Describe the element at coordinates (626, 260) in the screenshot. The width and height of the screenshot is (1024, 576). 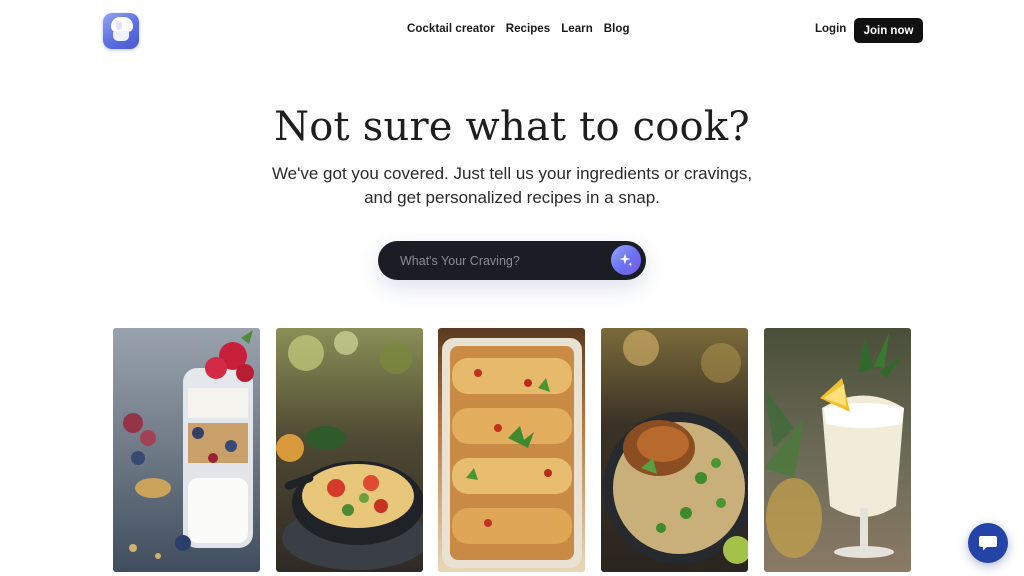
I see `sparkle-icon` at that location.